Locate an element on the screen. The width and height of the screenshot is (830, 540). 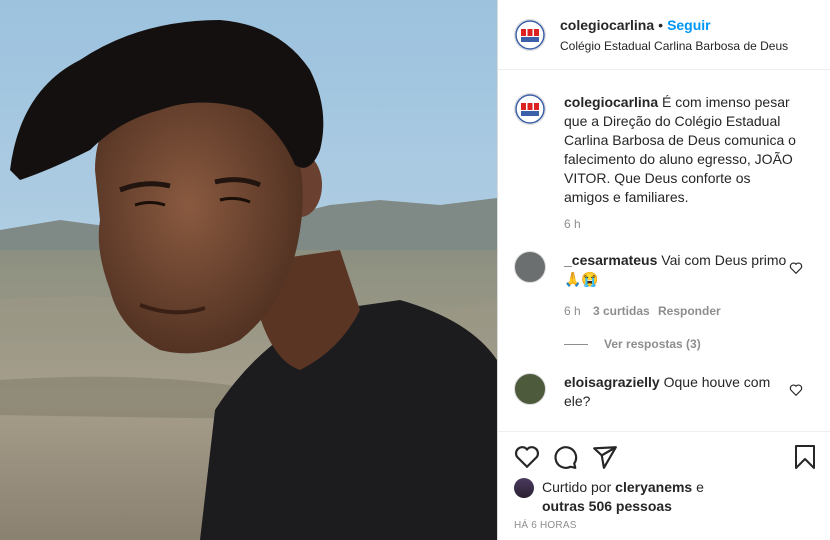
reply-button: Responder is located at coordinates (689, 311).